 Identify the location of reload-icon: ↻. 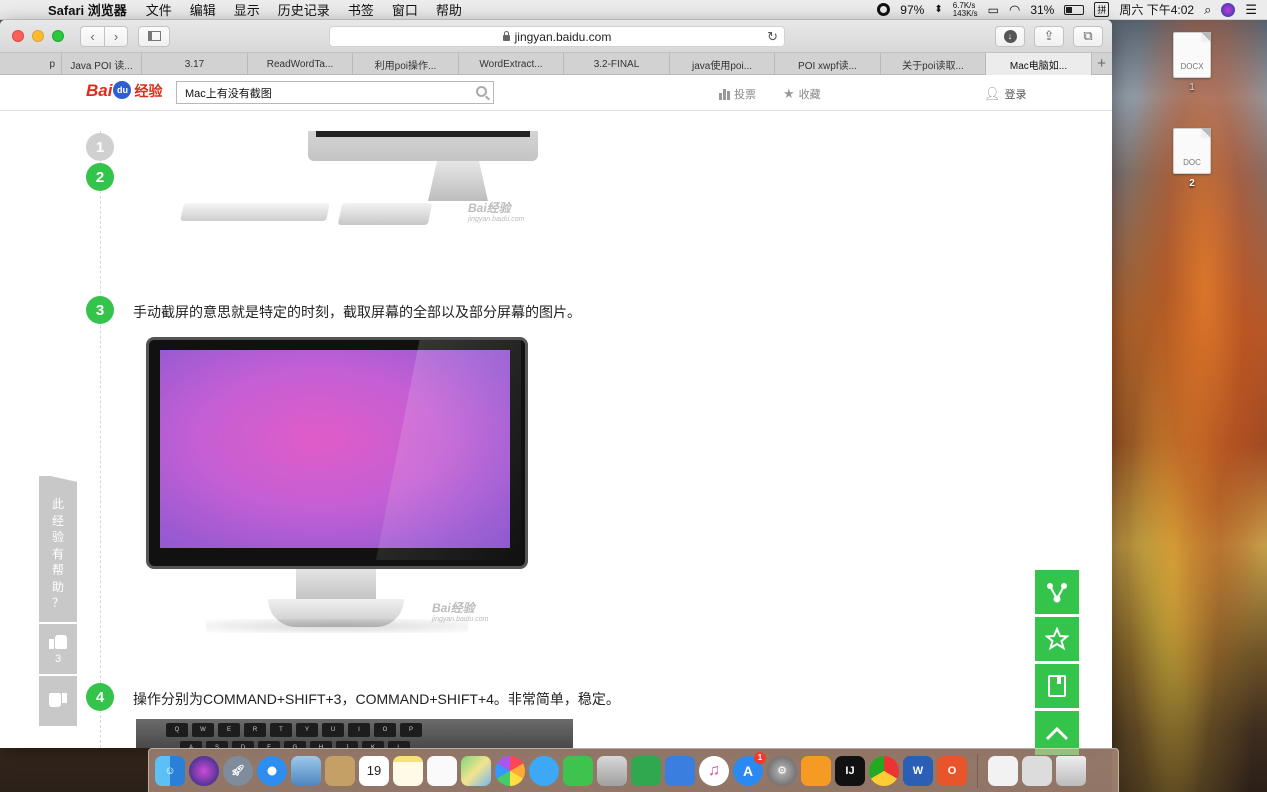
(772, 37).